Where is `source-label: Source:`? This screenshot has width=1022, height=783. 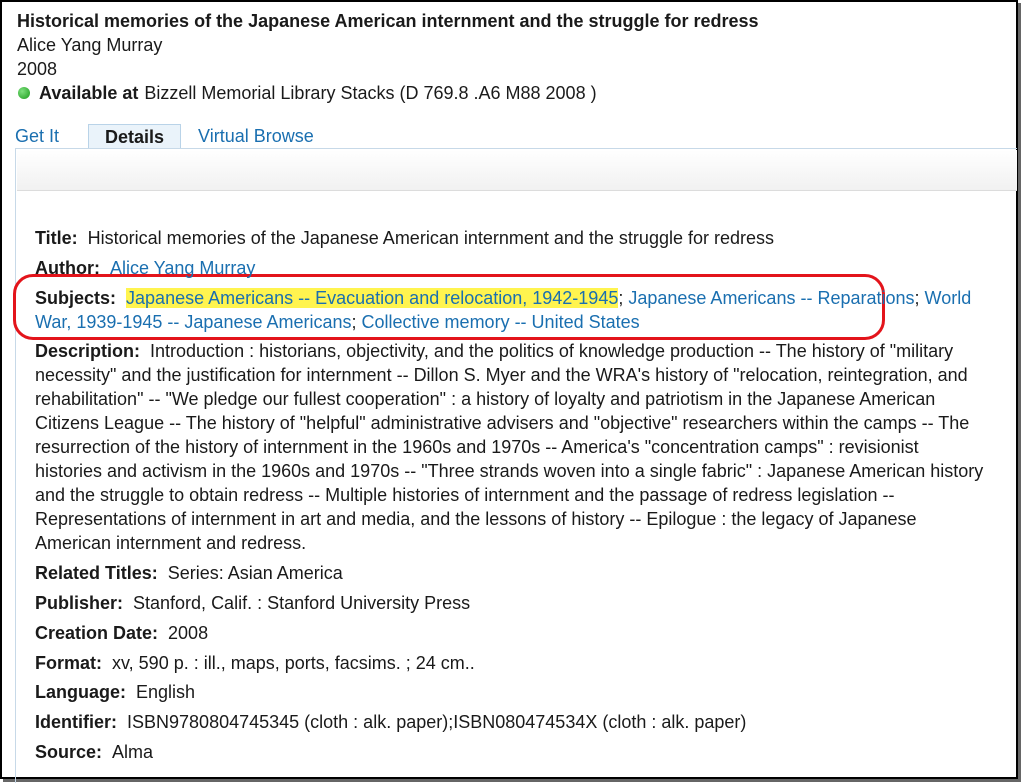
source-label: Source: is located at coordinates (69, 751).